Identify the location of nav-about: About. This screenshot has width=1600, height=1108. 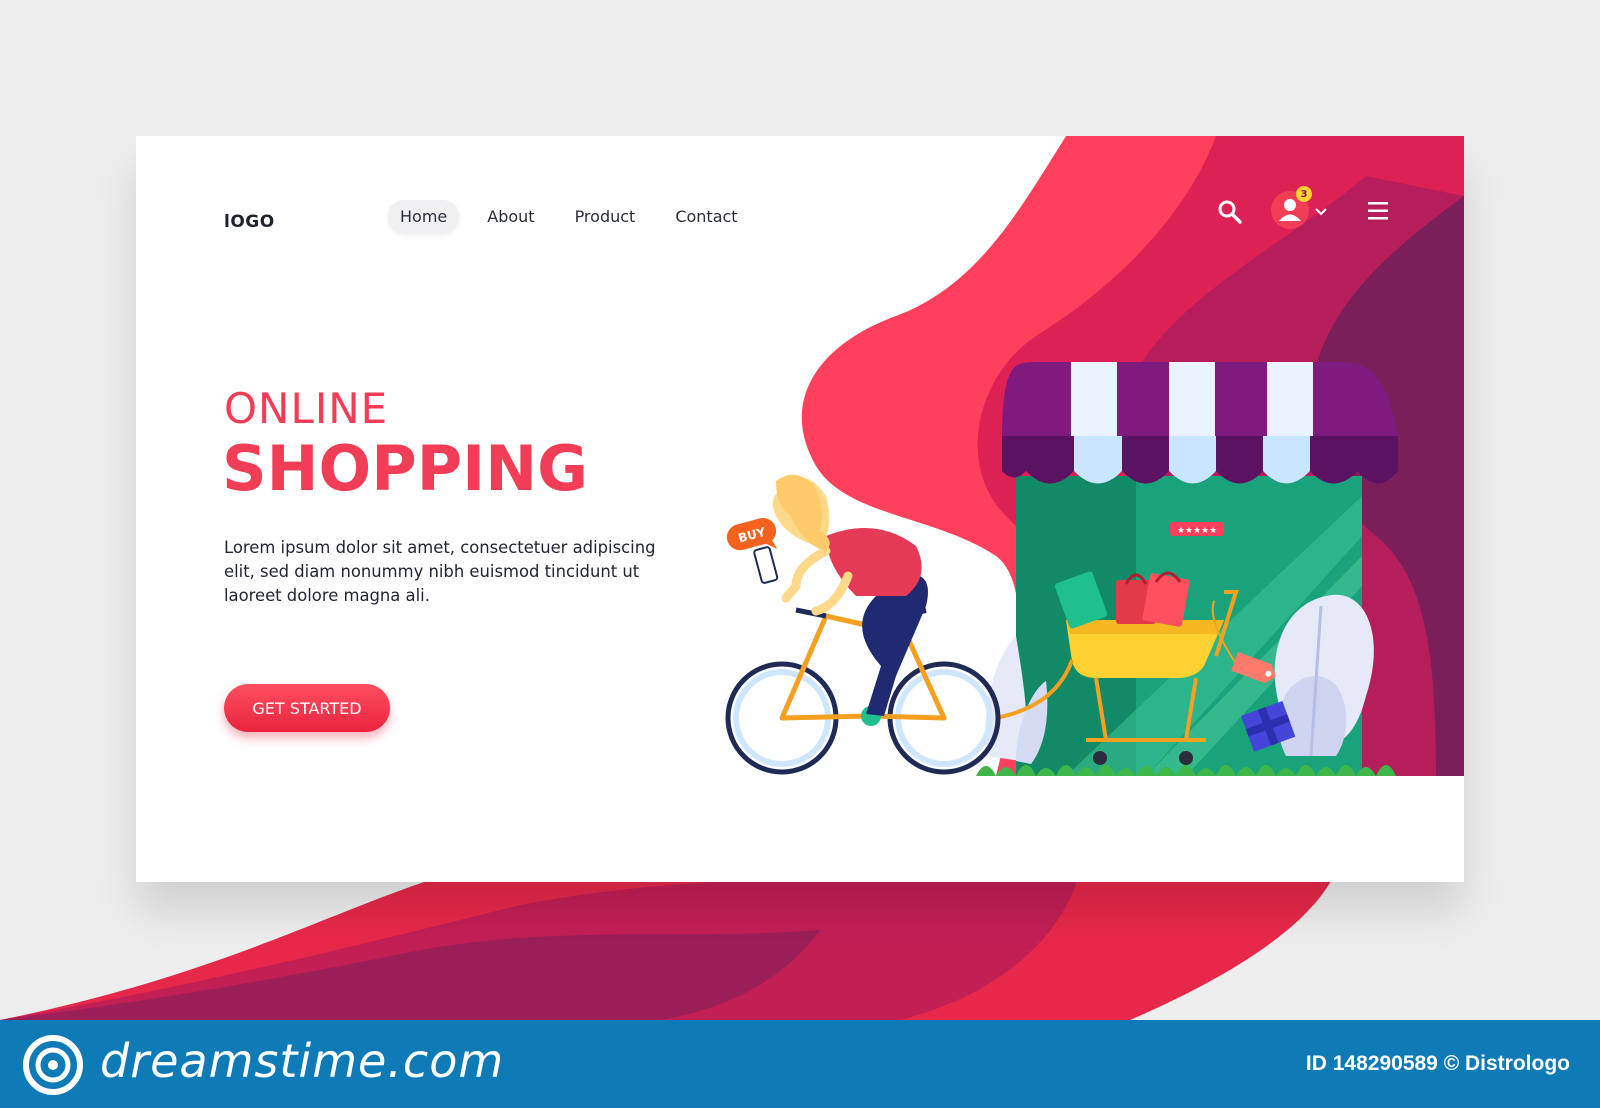
(510, 216).